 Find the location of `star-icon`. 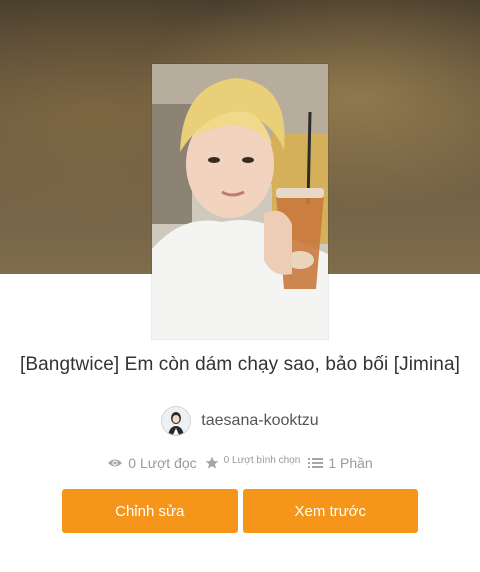

star-icon is located at coordinates (212, 463).